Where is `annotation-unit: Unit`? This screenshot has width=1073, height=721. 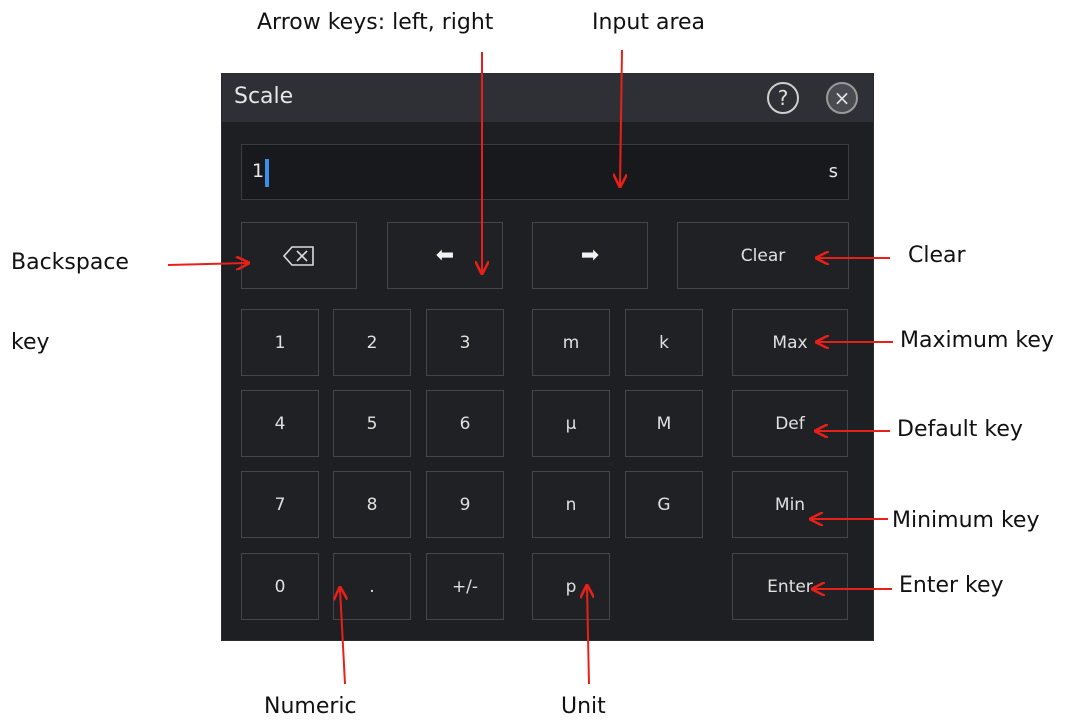 annotation-unit: Unit is located at coordinates (583, 706).